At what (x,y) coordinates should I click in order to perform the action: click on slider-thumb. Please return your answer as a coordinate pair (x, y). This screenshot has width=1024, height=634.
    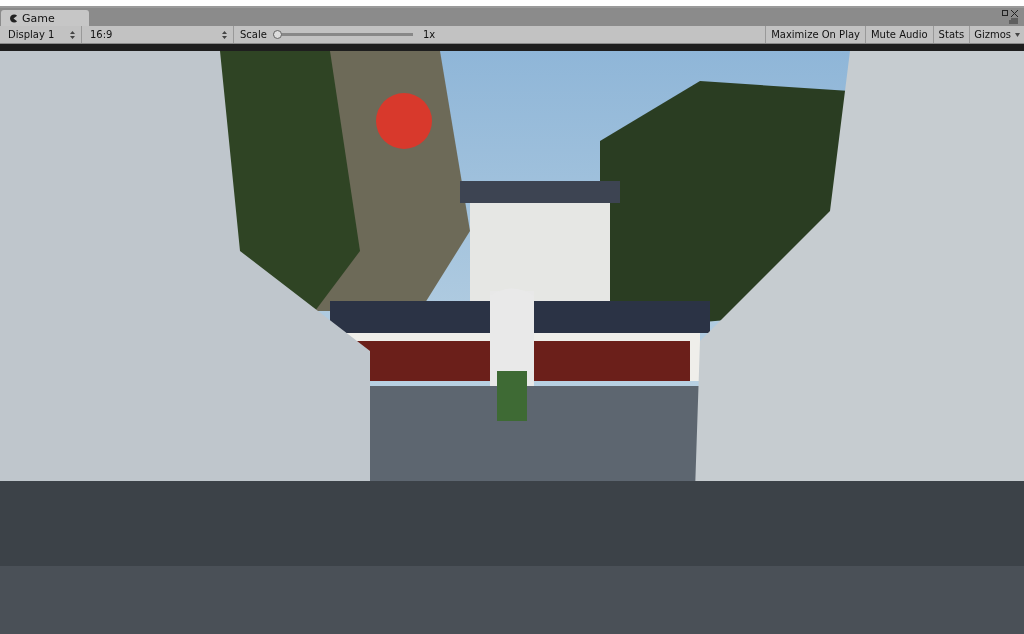
    Looking at the image, I should click on (277, 34).